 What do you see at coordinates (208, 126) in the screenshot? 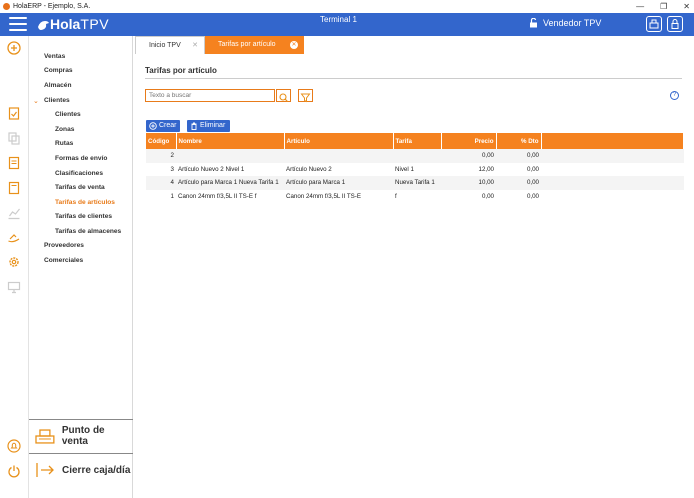
I see `eliminar-button: Eliminar` at bounding box center [208, 126].